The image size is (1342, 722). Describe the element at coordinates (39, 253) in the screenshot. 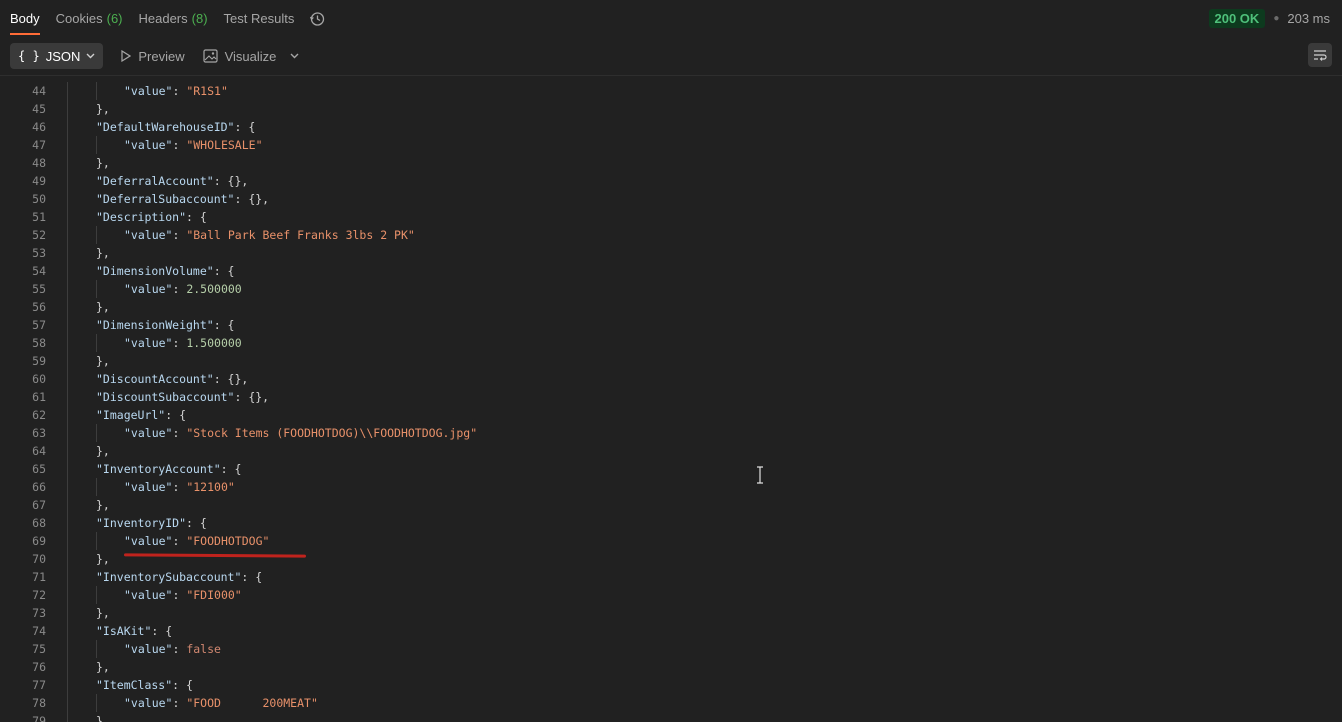

I see `line-number: 53` at that location.